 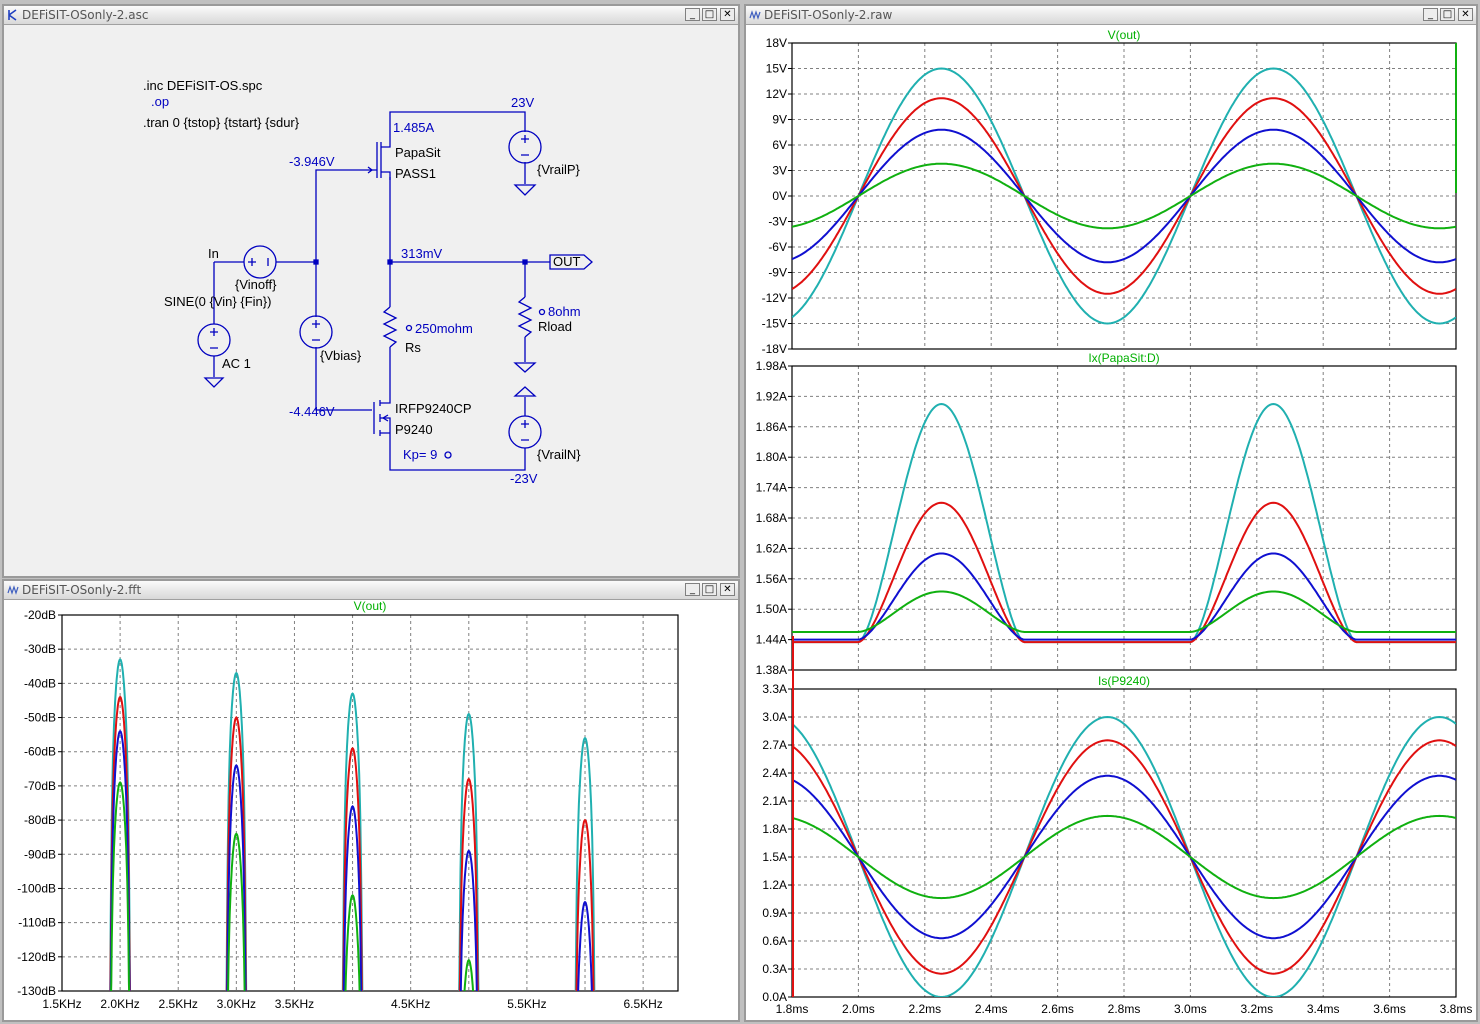 I want to click on source-vinoff-symbol, so click(x=260, y=262).